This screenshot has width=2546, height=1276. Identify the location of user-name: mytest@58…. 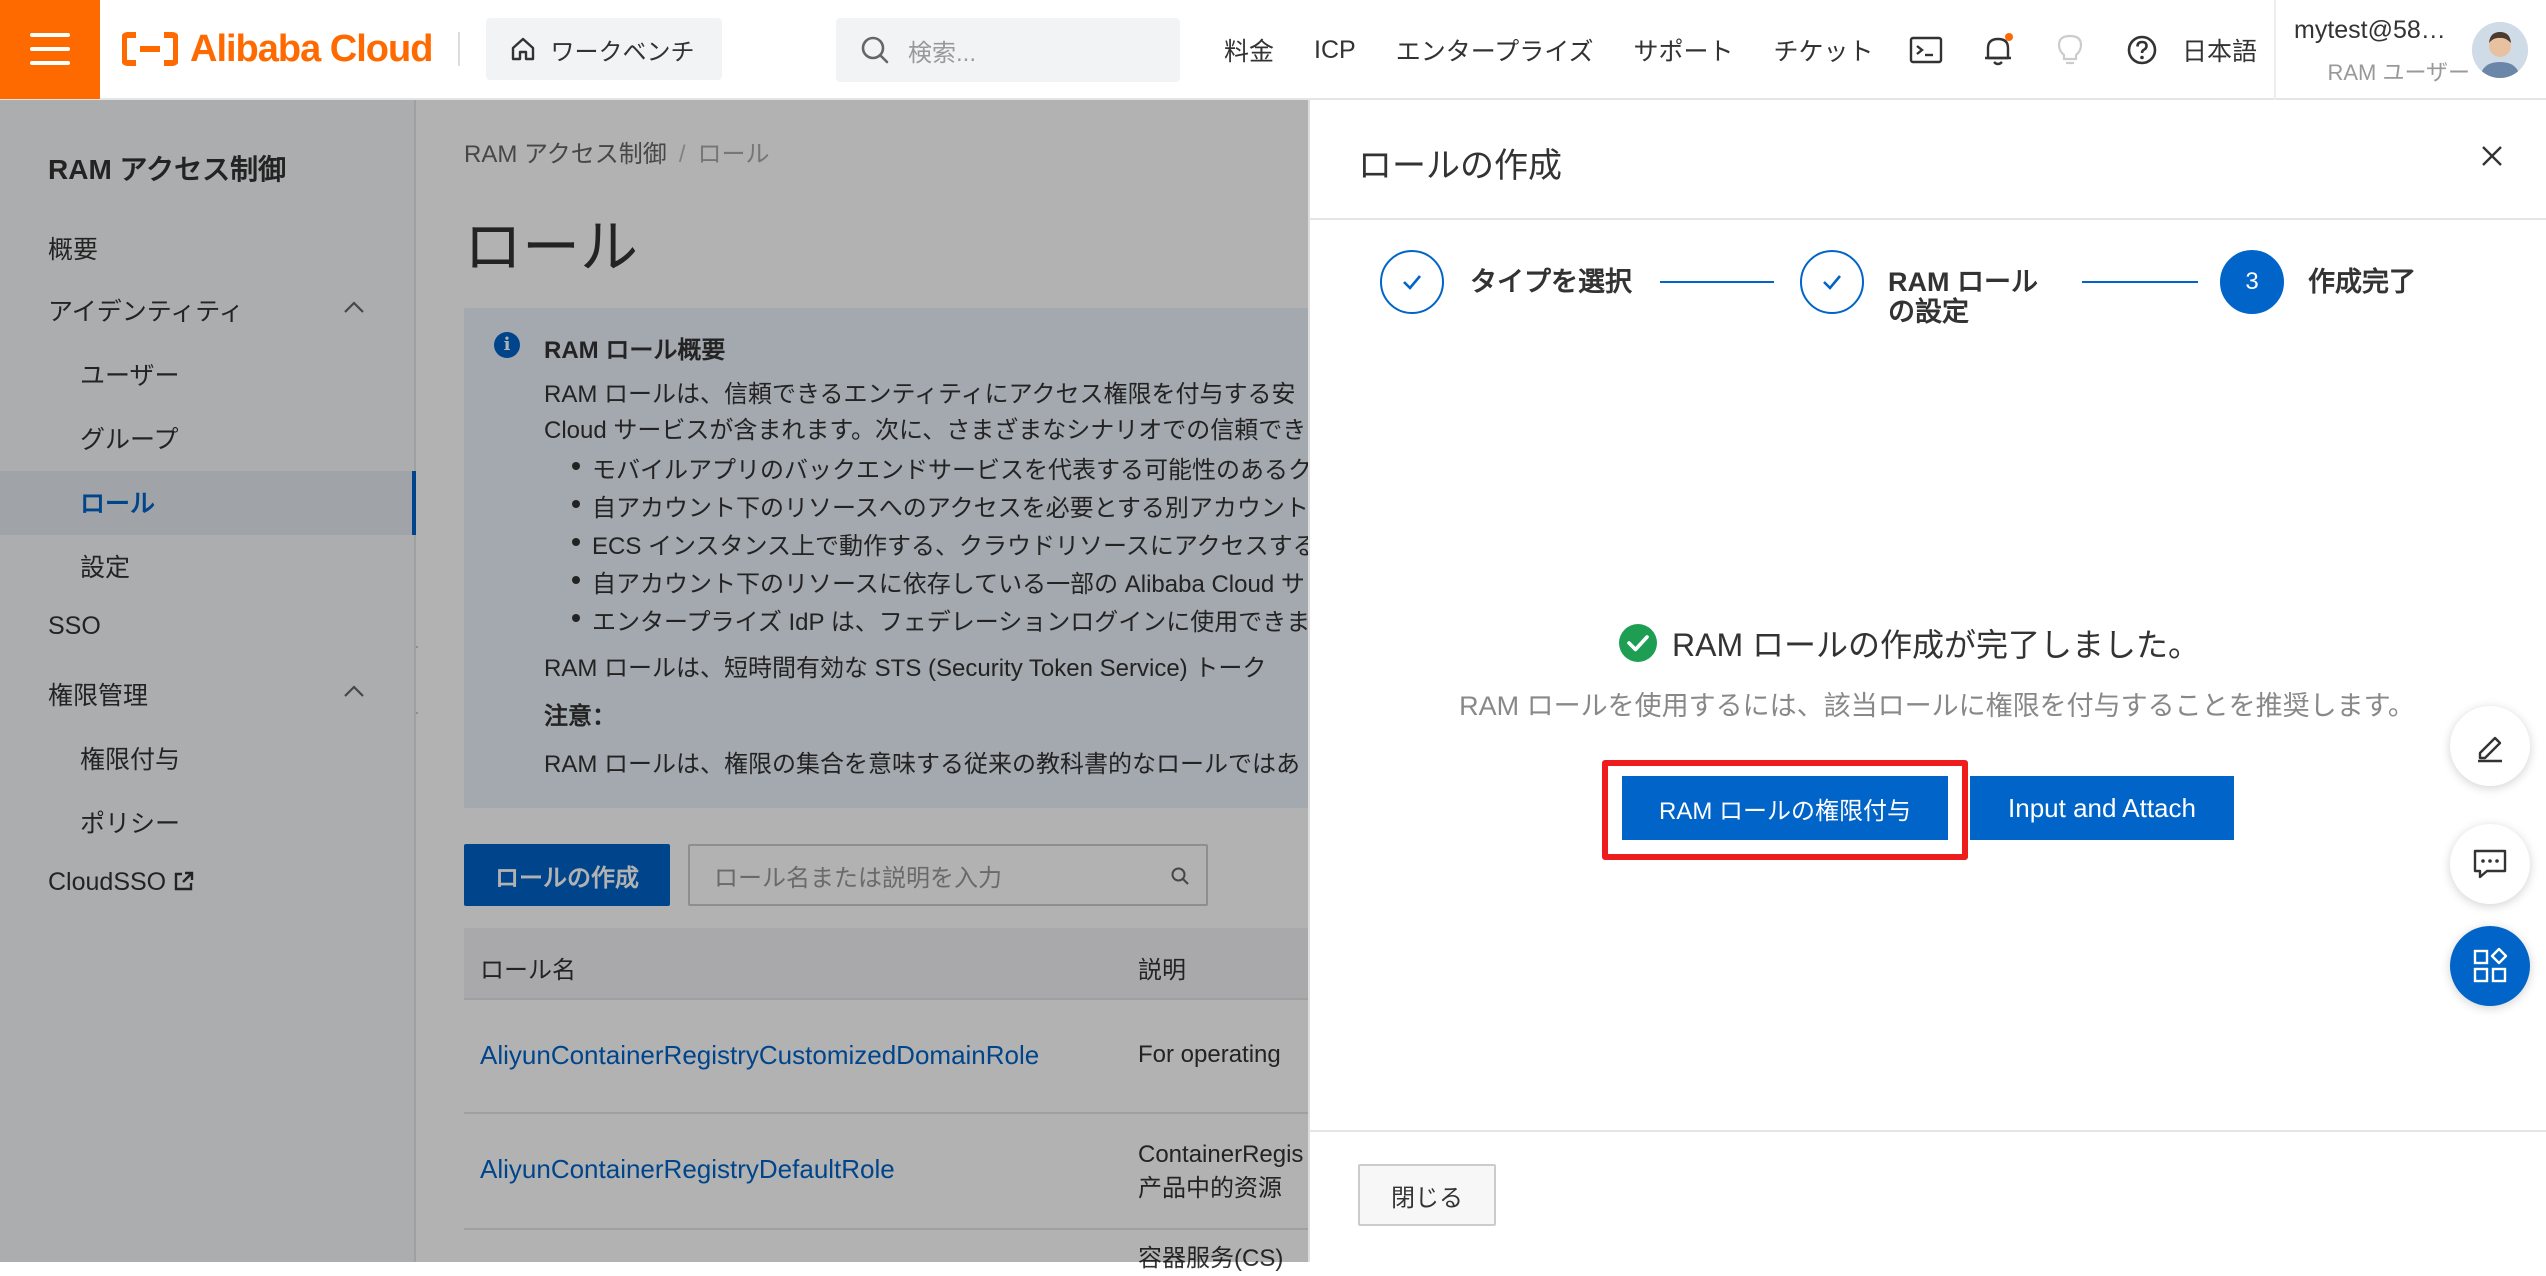
(2370, 30).